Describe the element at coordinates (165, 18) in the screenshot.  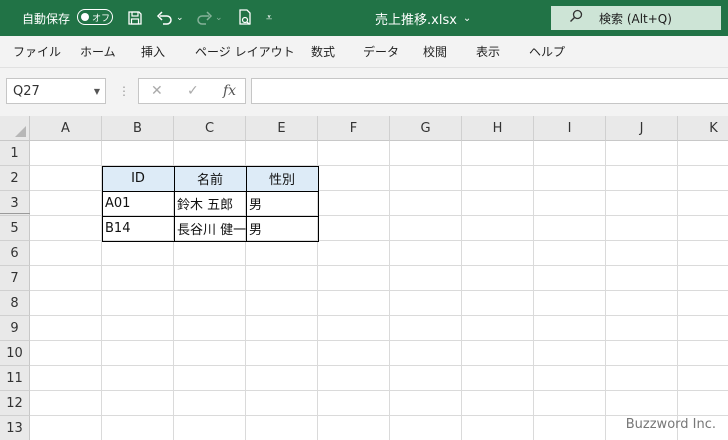
I see `undo-icon` at that location.